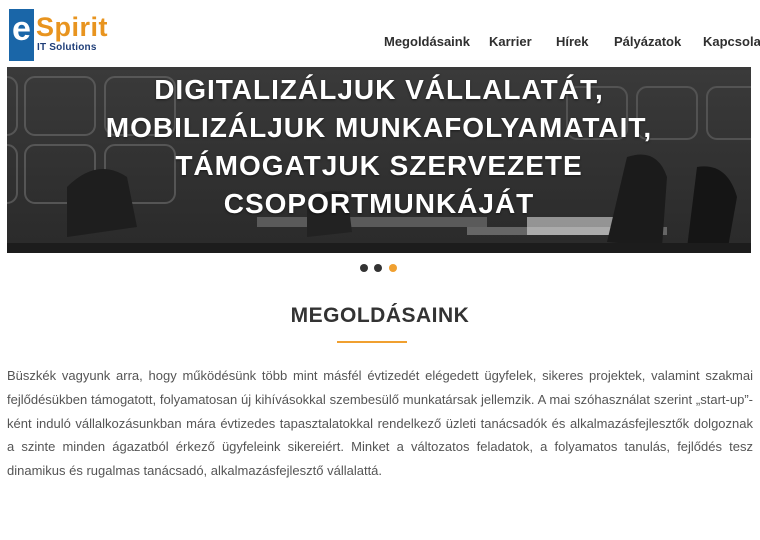  I want to click on section-heading: MEGOLDÁSAINK, so click(380, 315).